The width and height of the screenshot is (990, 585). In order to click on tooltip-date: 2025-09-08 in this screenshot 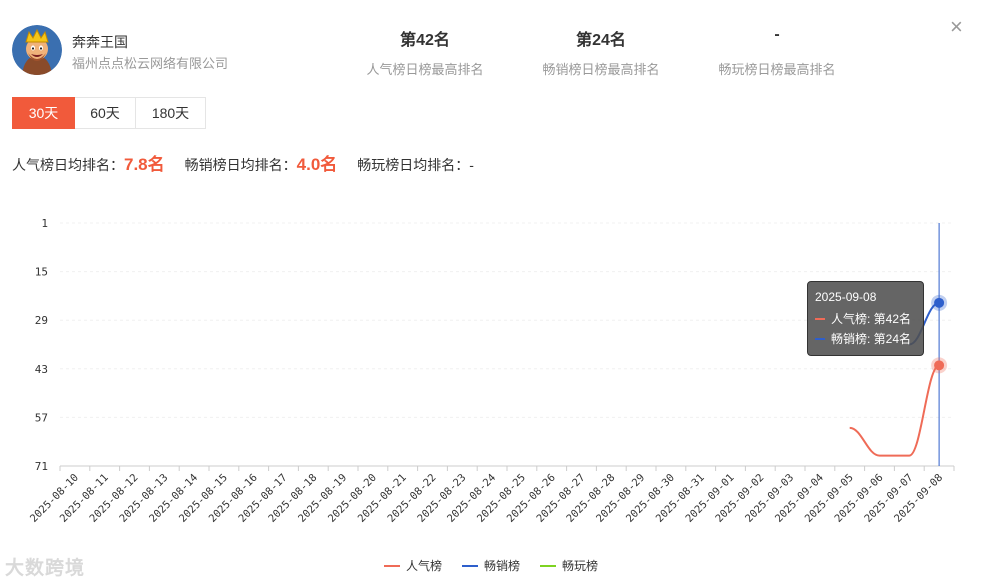, I will do `click(846, 297)`.